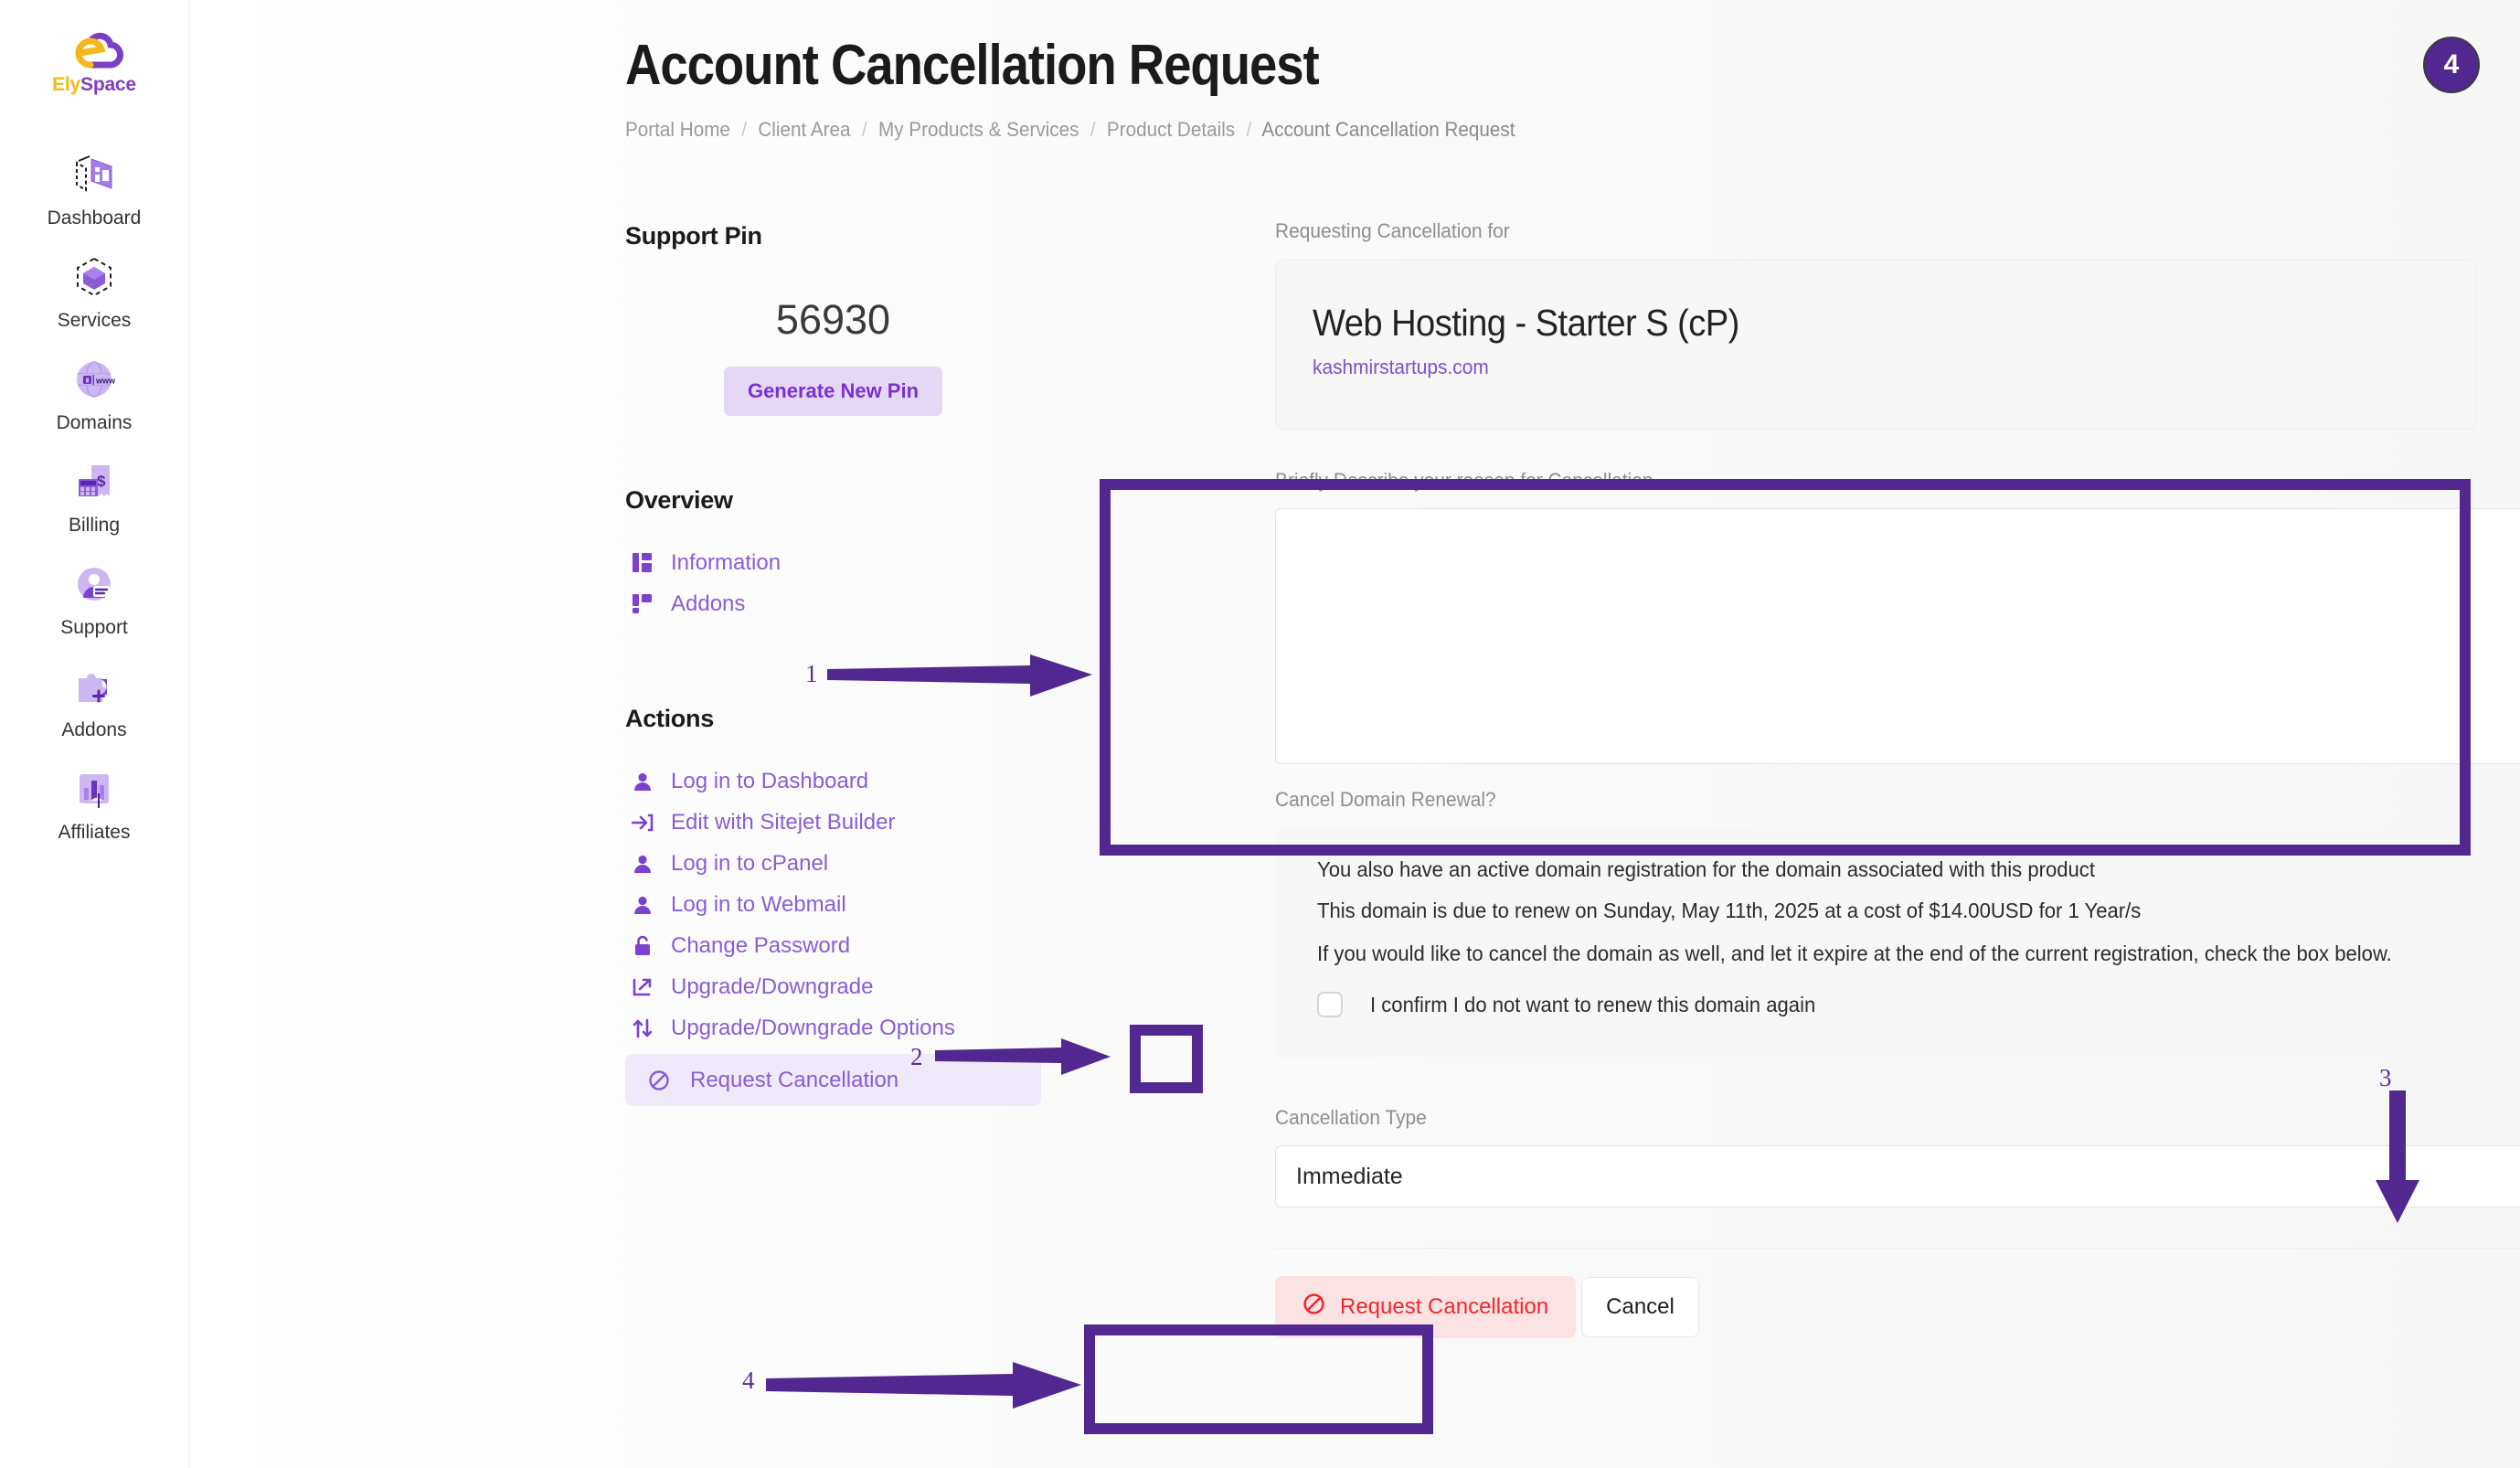 This screenshot has width=2520, height=1468. What do you see at coordinates (95, 481) in the screenshot?
I see `billing-invoice-icon: $` at bounding box center [95, 481].